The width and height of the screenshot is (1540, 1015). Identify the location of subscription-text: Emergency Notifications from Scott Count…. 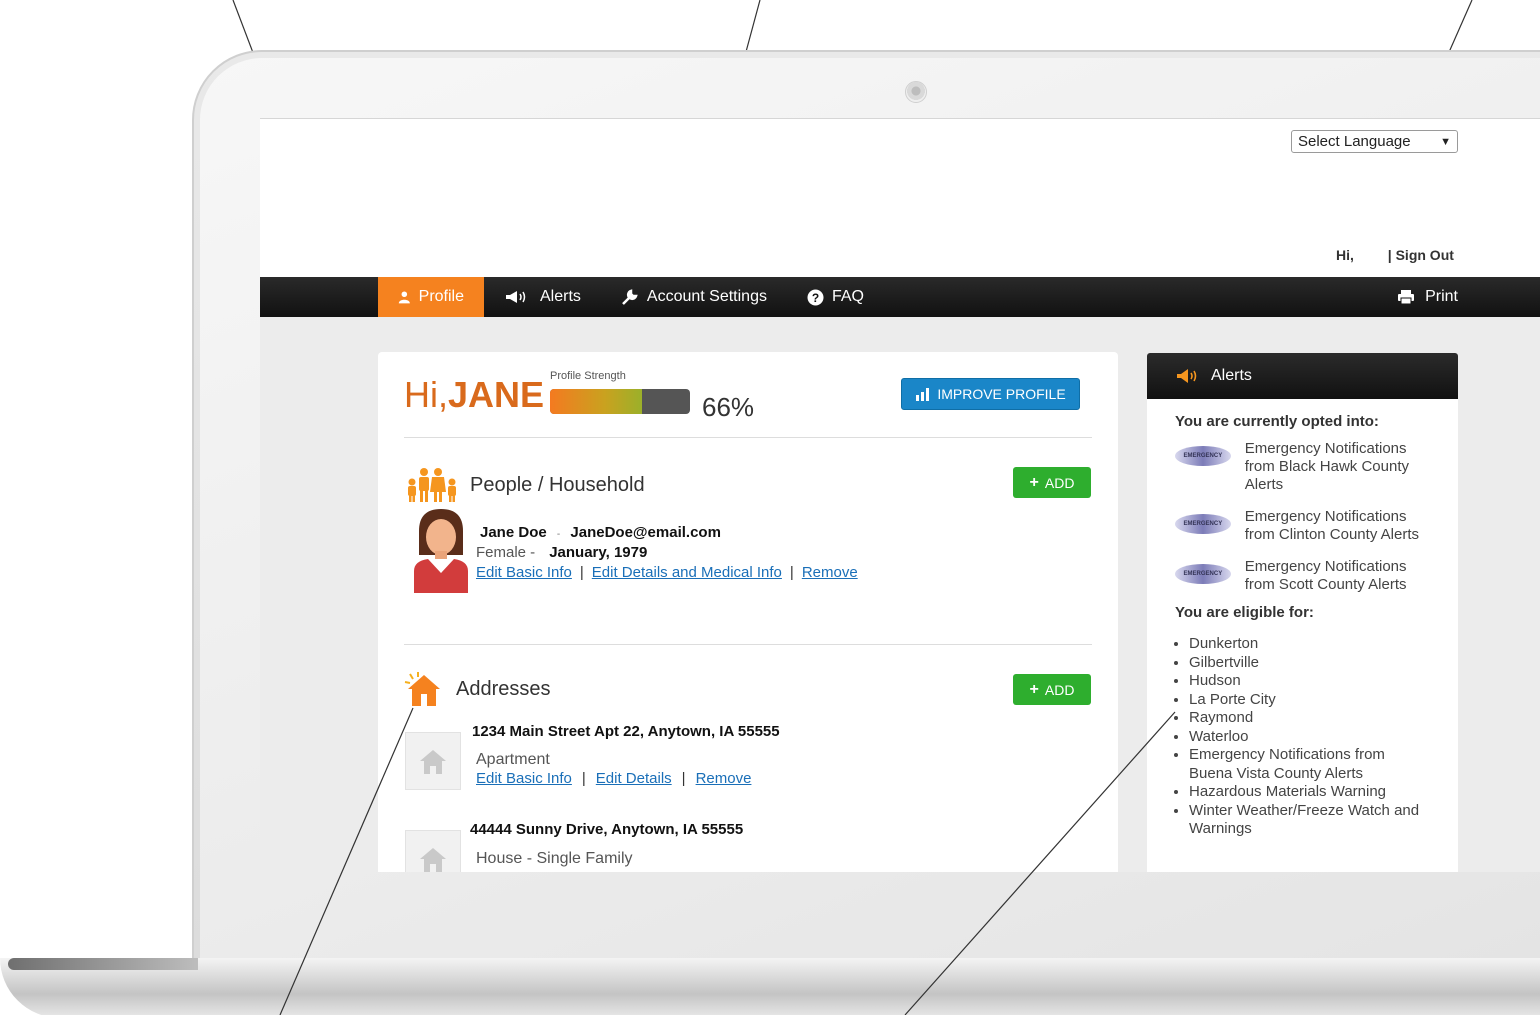
(1325, 575).